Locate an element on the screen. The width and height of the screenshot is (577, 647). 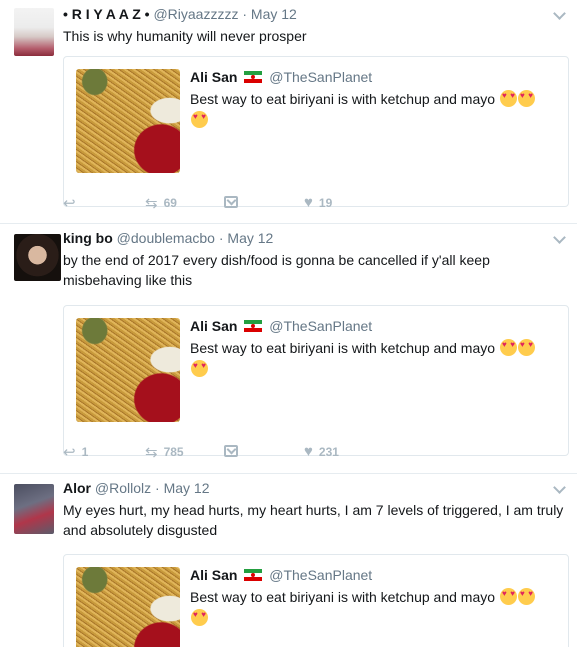
like-count: 19 is located at coordinates (325, 202).